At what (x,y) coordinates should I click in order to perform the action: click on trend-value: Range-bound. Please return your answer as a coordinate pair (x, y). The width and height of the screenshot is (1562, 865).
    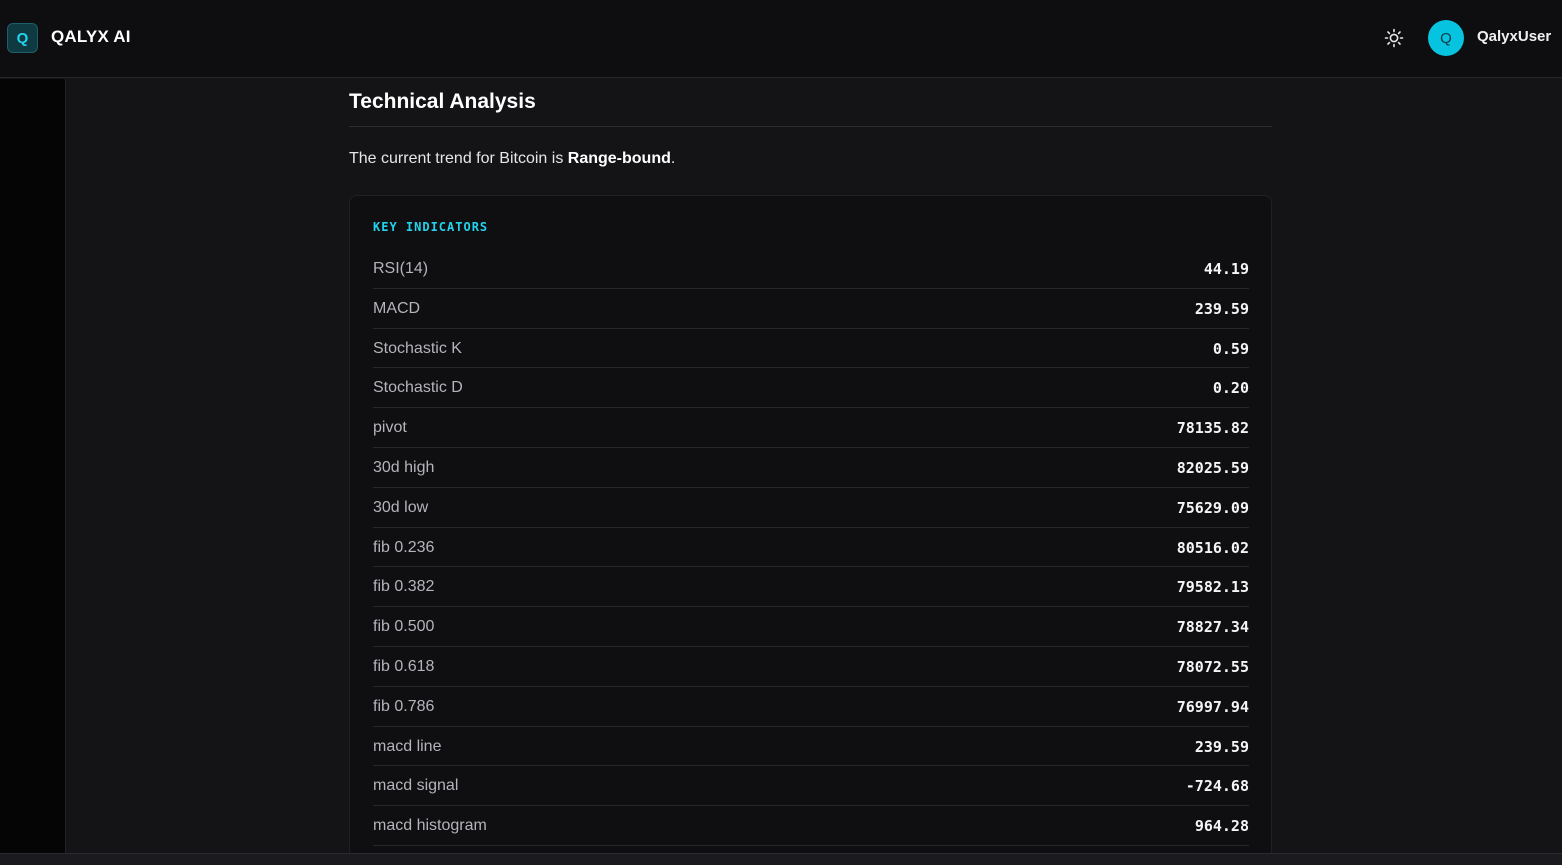
    Looking at the image, I should click on (619, 158).